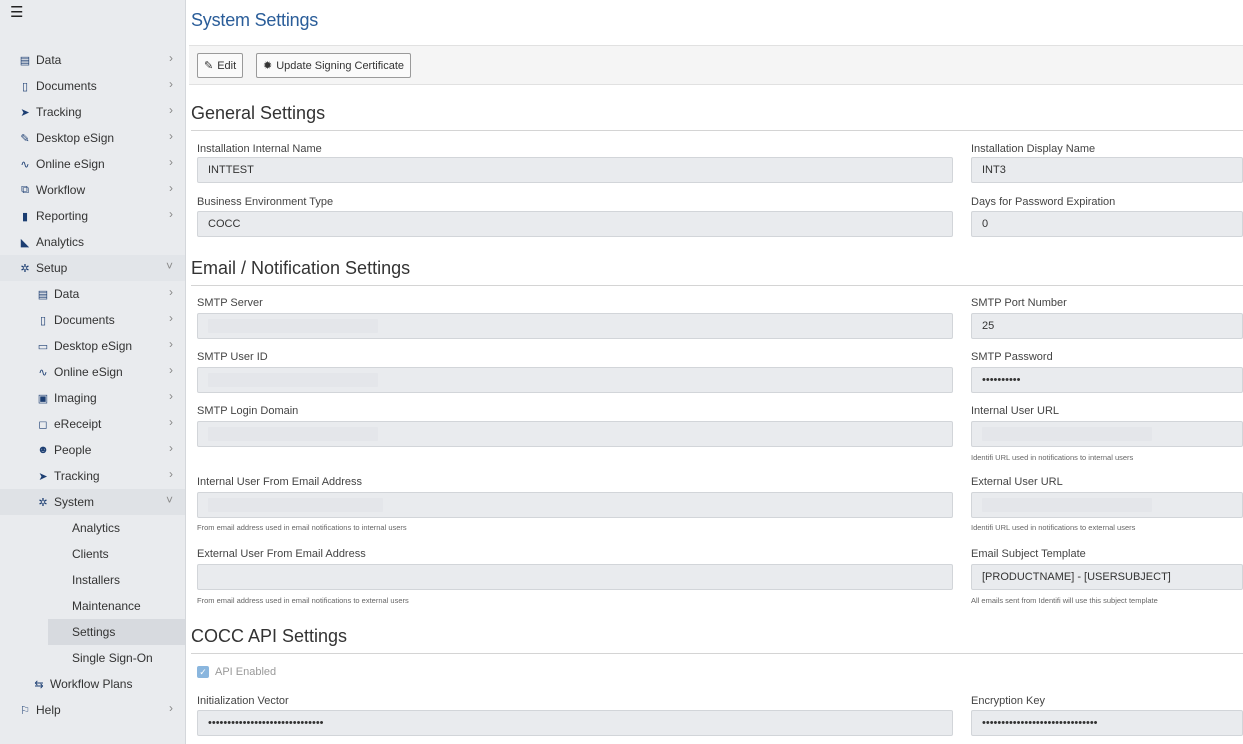 The image size is (1243, 744). Describe the element at coordinates (1107, 434) in the screenshot. I see `internal-url-field` at that location.